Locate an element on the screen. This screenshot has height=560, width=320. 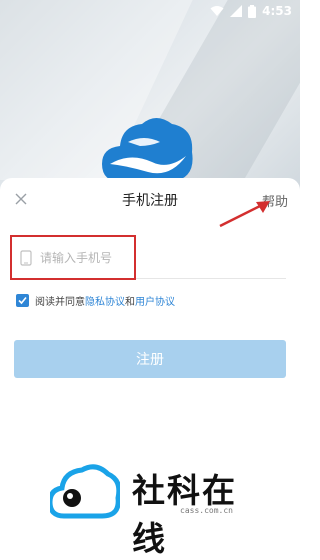
agreement-row: 阅读并同意 隐私协议 和 用户协议 is located at coordinates (95, 300).